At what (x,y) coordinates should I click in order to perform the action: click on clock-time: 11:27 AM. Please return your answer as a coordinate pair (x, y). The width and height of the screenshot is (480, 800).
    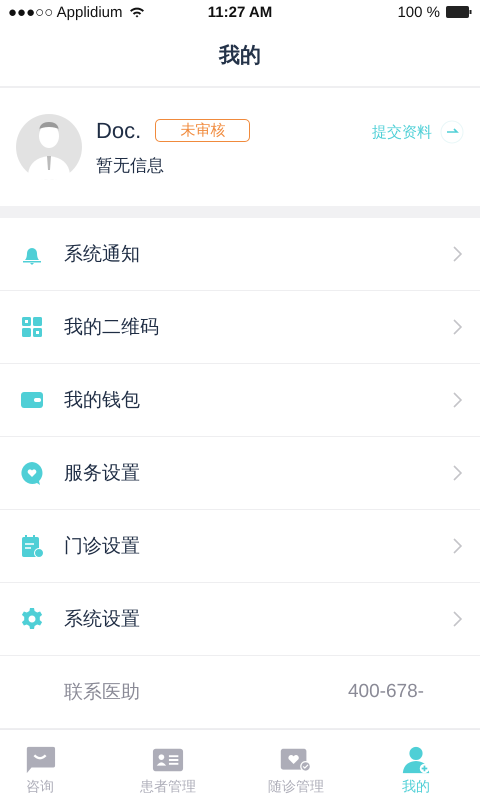
    Looking at the image, I should click on (240, 12).